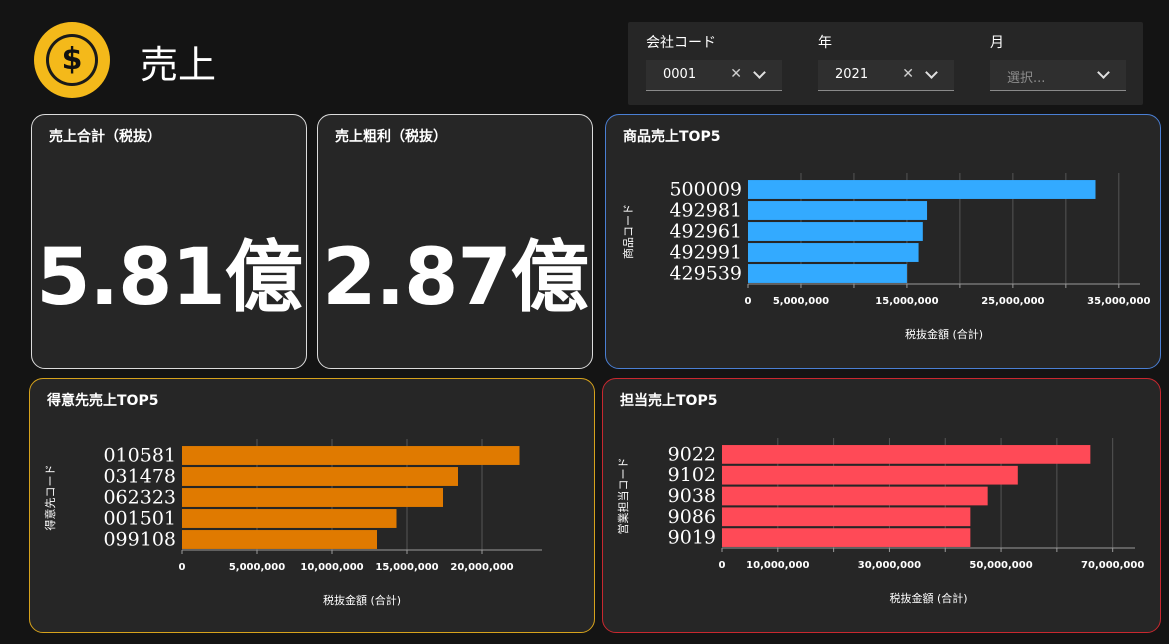 The image size is (1169, 644). I want to click on sales-total-card: 売上合計（税抜） 5.81億, so click(169, 241).